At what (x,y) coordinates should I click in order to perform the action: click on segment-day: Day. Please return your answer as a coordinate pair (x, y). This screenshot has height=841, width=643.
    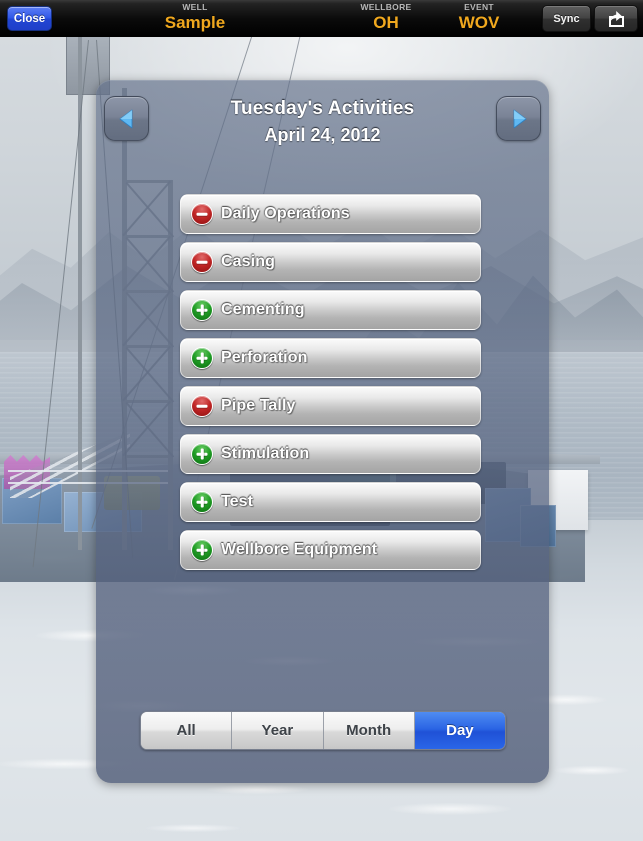
    Looking at the image, I should click on (459, 730).